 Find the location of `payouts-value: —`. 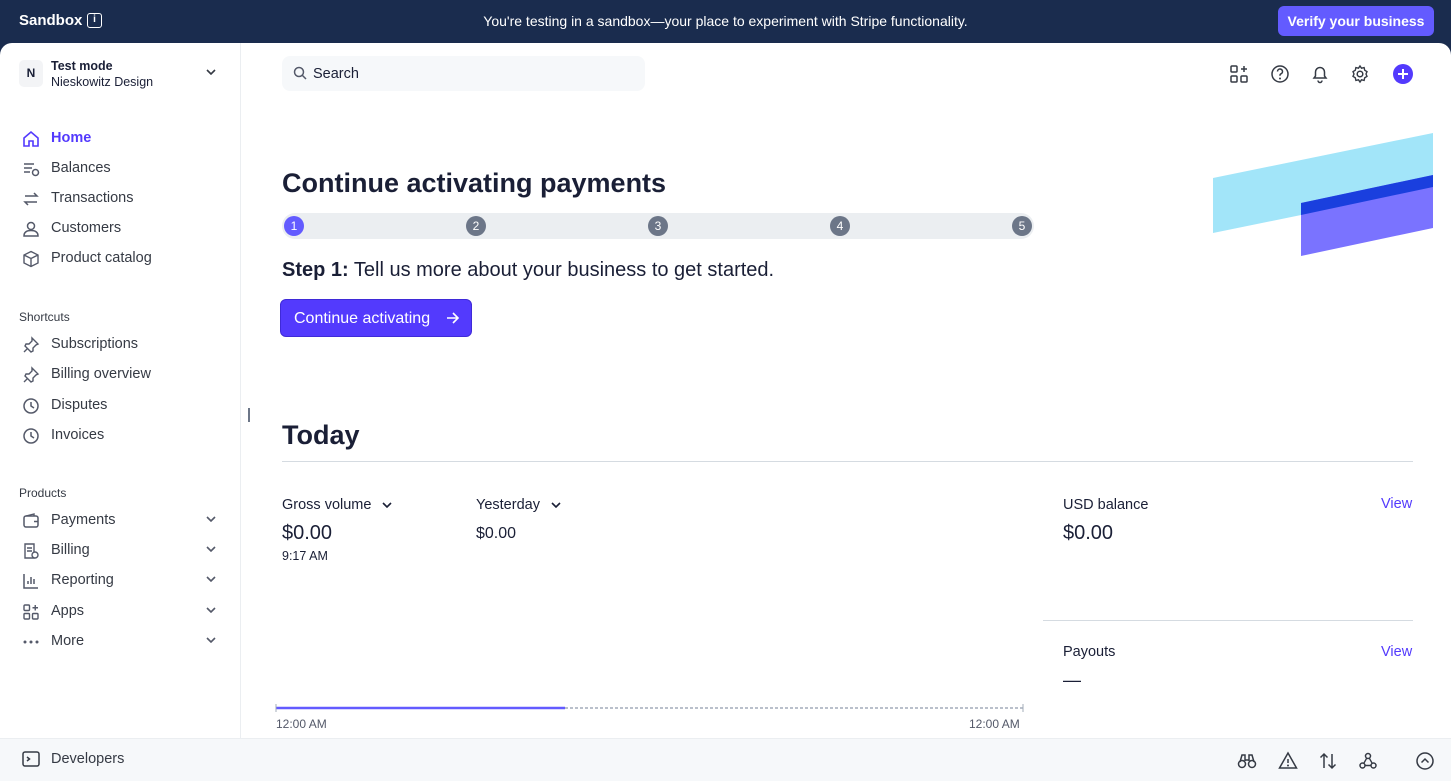

payouts-value: — is located at coordinates (1072, 680).